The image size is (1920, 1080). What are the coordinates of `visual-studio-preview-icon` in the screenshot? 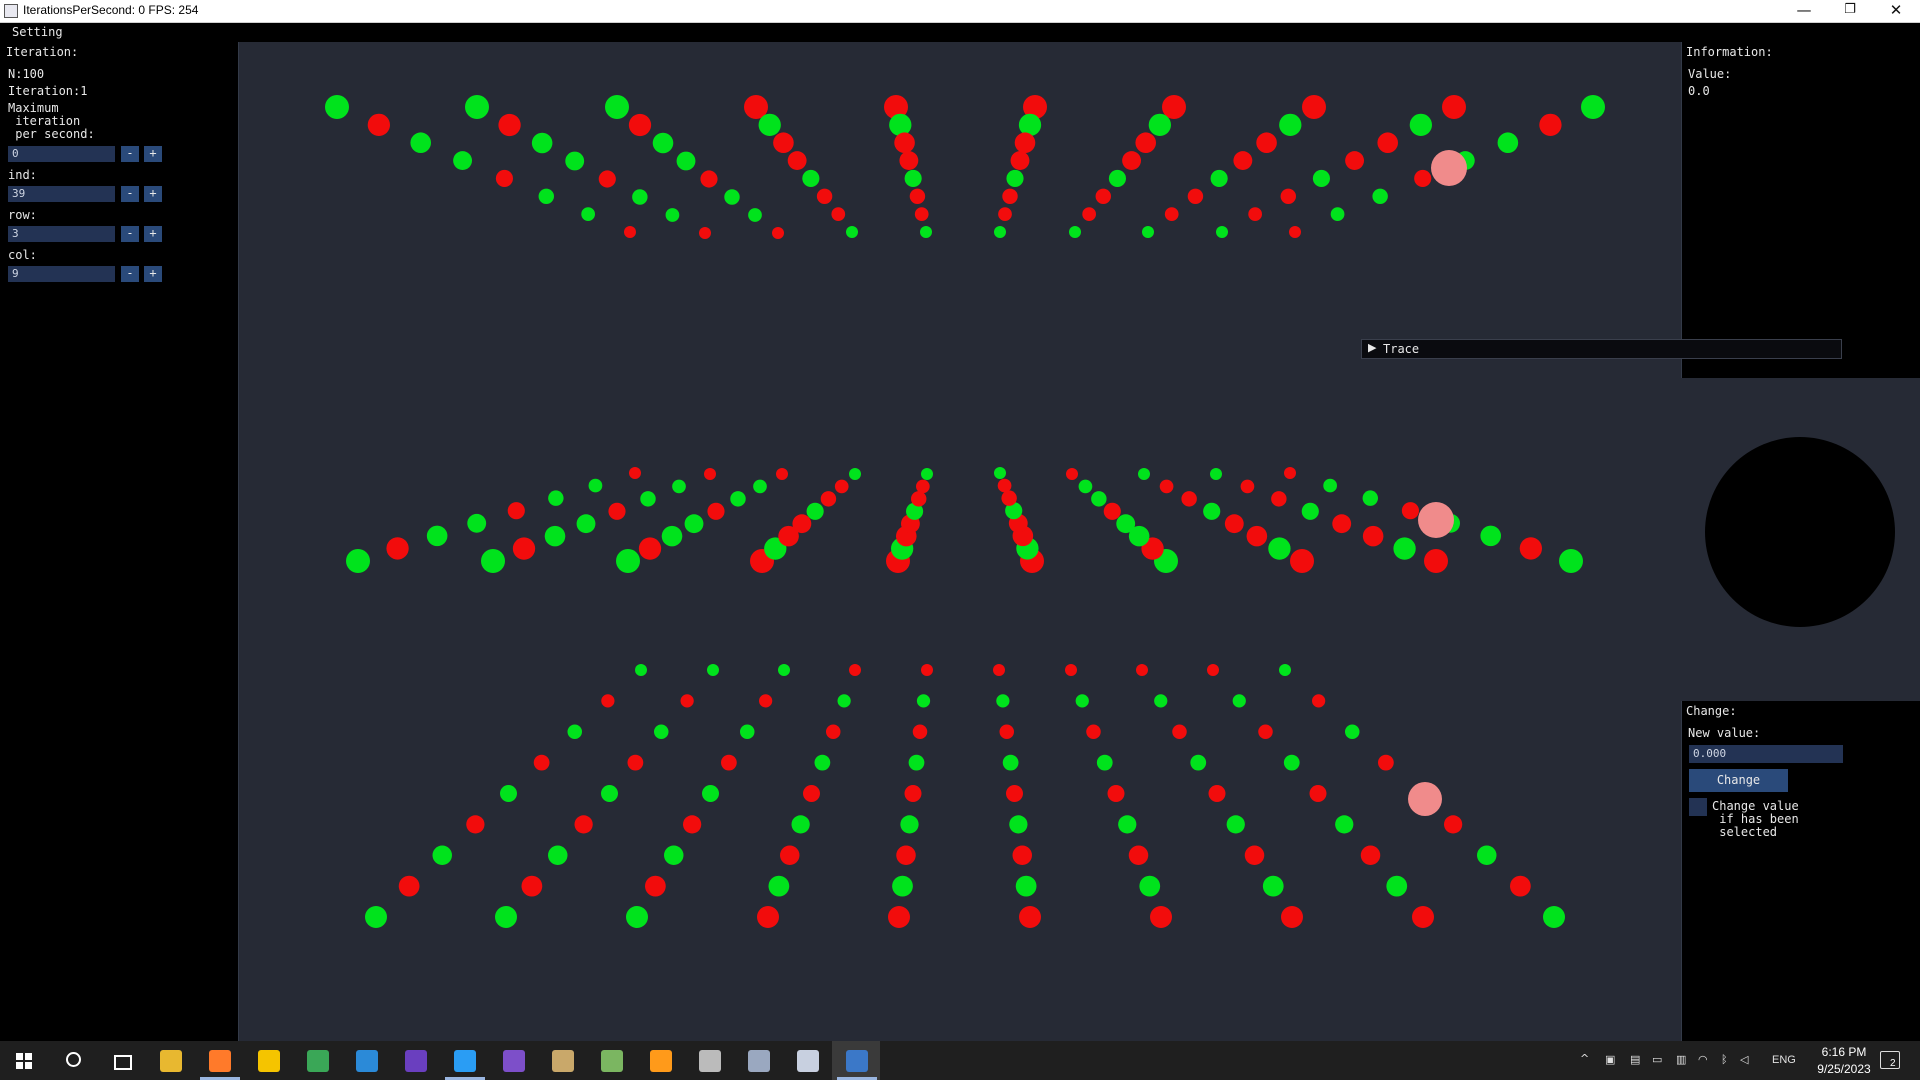 It's located at (514, 1061).